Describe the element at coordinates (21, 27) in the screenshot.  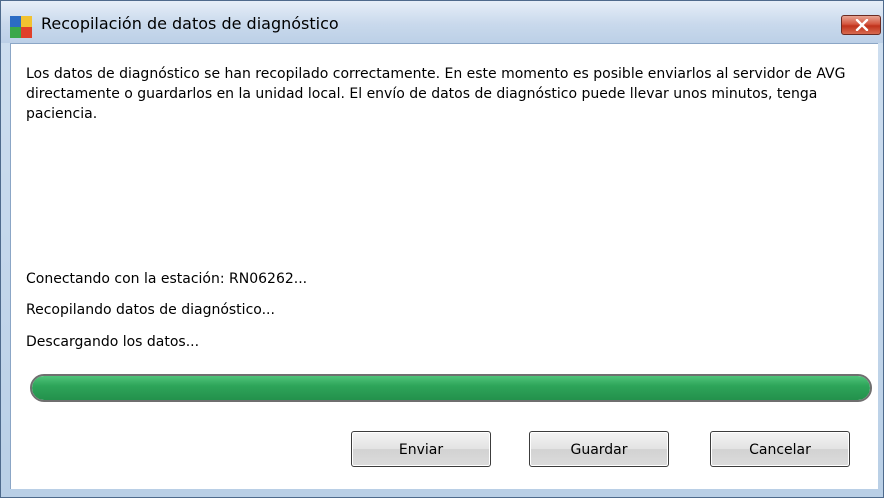
I see `avg-logo-icon` at that location.